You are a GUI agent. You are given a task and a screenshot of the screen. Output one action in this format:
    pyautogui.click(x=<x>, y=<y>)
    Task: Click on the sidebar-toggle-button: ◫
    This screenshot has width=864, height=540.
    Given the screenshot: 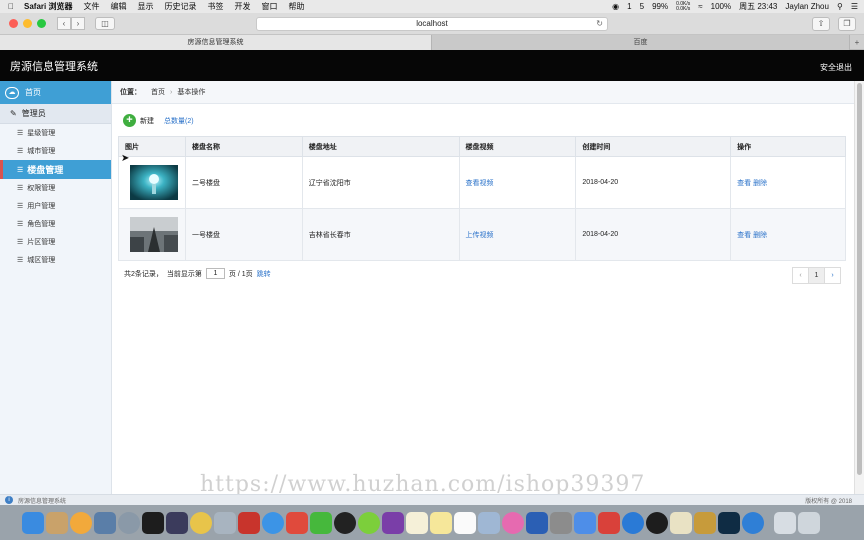 What is the action you would take?
    pyautogui.click(x=105, y=23)
    